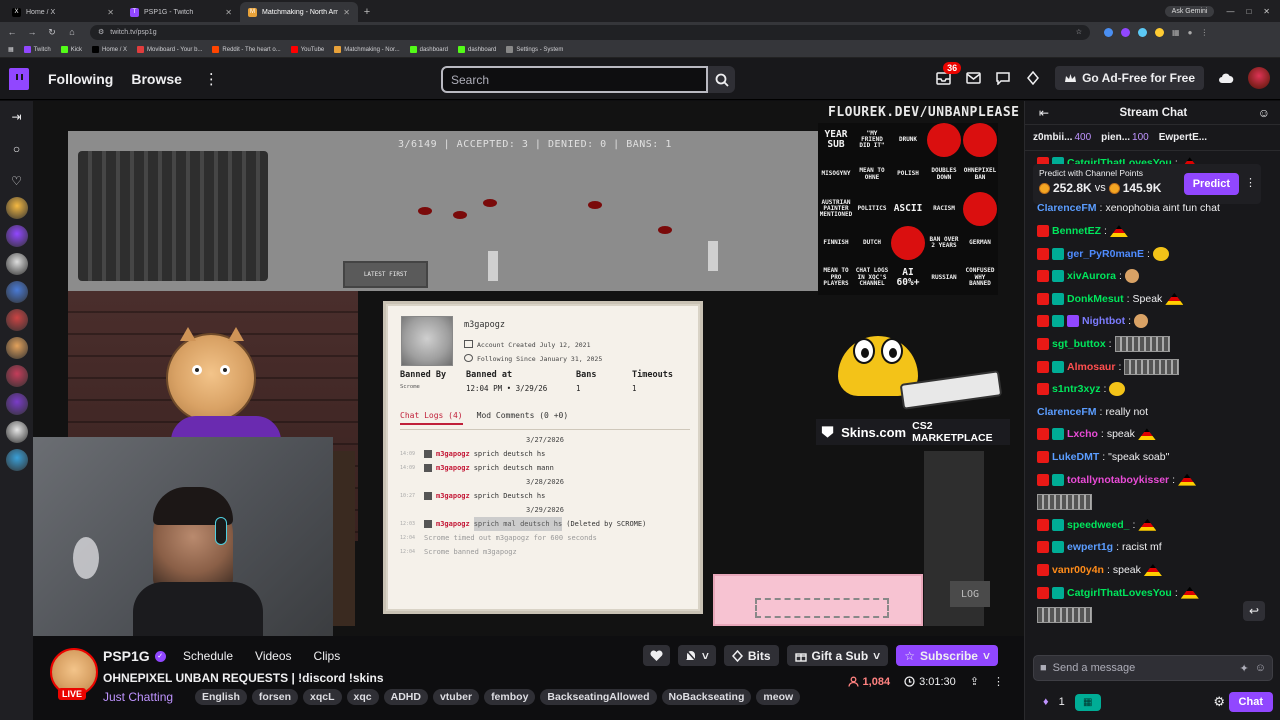 Image resolution: width=1280 pixels, height=720 pixels. What do you see at coordinates (1075, 457) in the screenshot?
I see `chat-username: LukeDMT` at bounding box center [1075, 457].